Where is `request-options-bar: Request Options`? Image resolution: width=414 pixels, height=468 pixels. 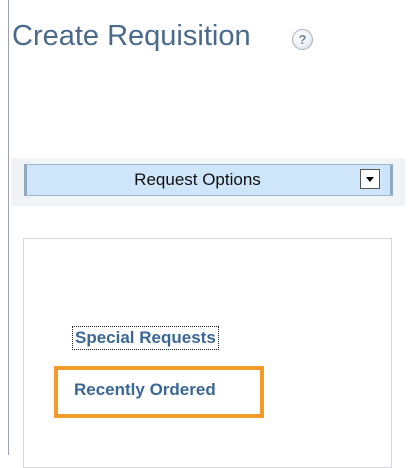
request-options-bar: Request Options is located at coordinates (208, 180).